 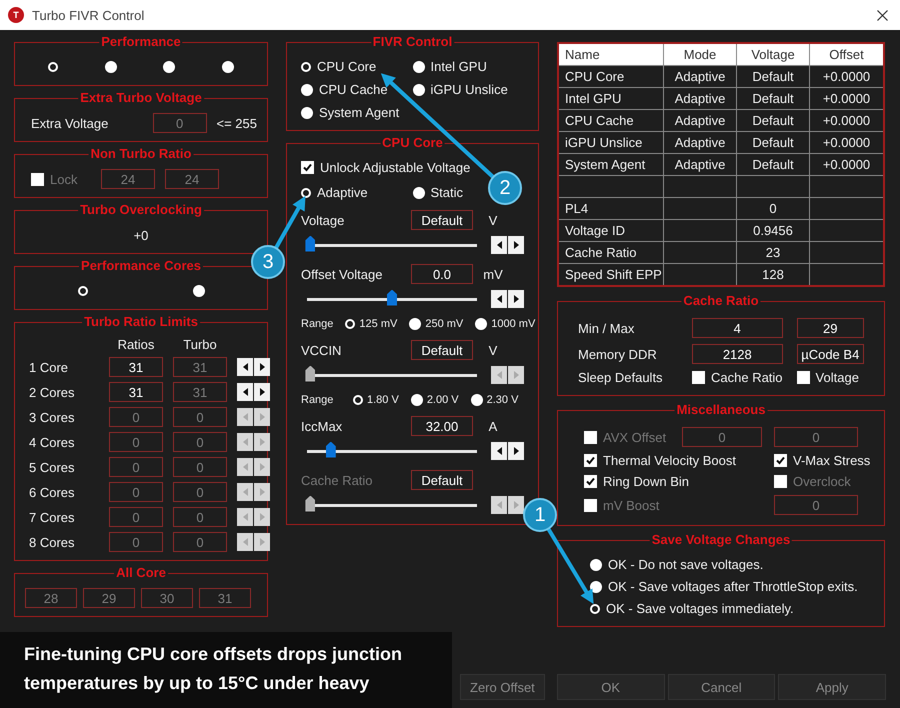 I want to click on unit-label: V, so click(x=493, y=350).